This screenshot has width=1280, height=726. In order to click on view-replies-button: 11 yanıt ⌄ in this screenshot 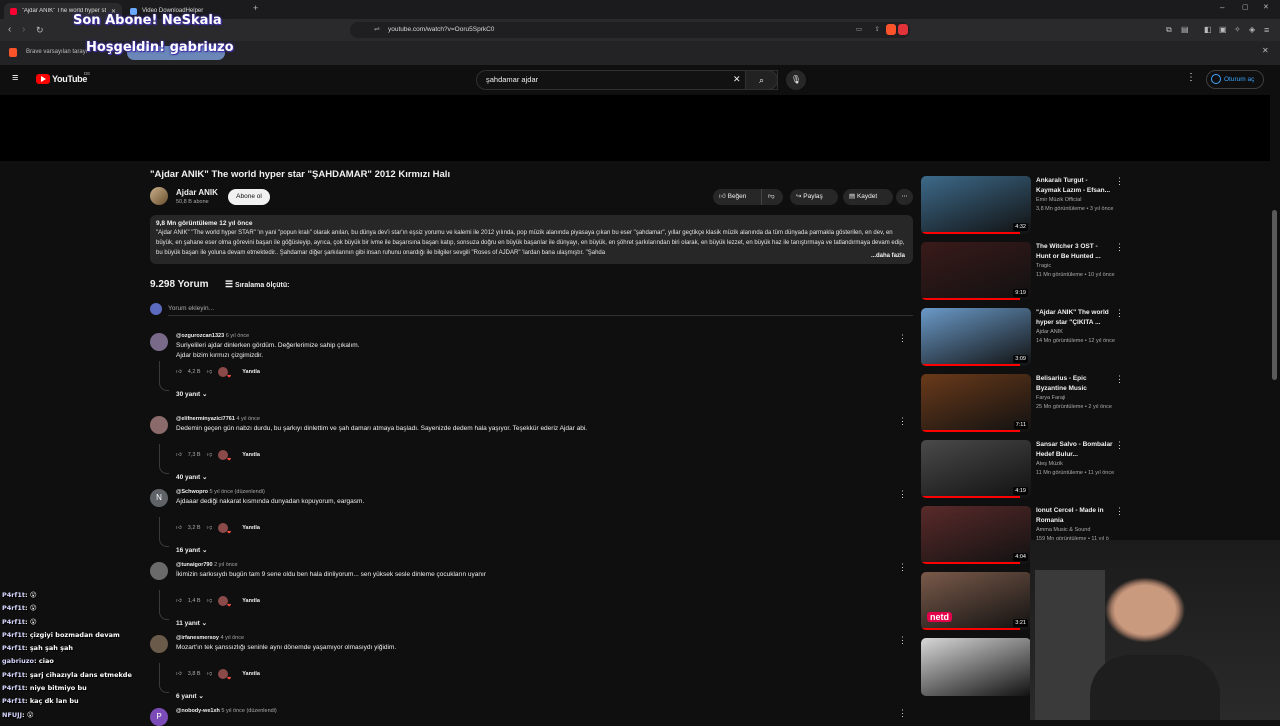, I will do `click(191, 623)`.